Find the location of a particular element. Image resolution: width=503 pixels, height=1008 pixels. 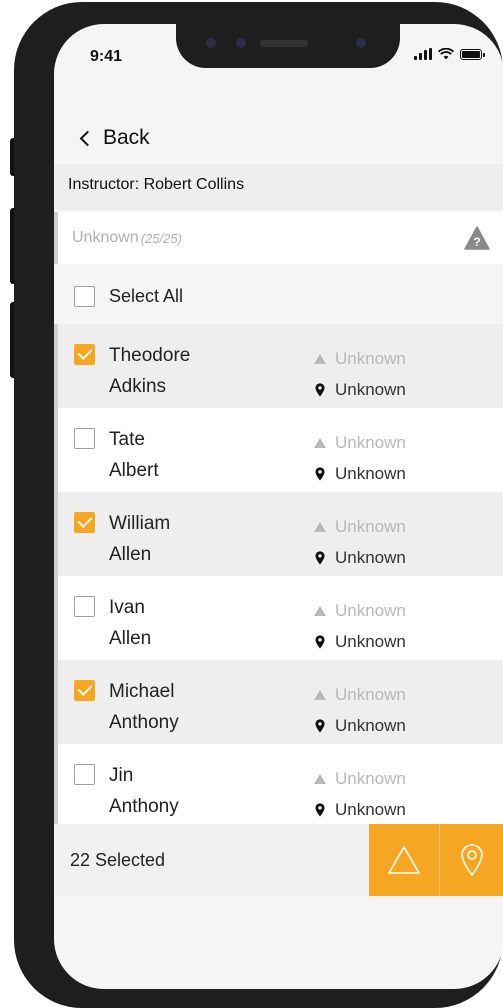

student-first-name: William is located at coordinates (140, 523).